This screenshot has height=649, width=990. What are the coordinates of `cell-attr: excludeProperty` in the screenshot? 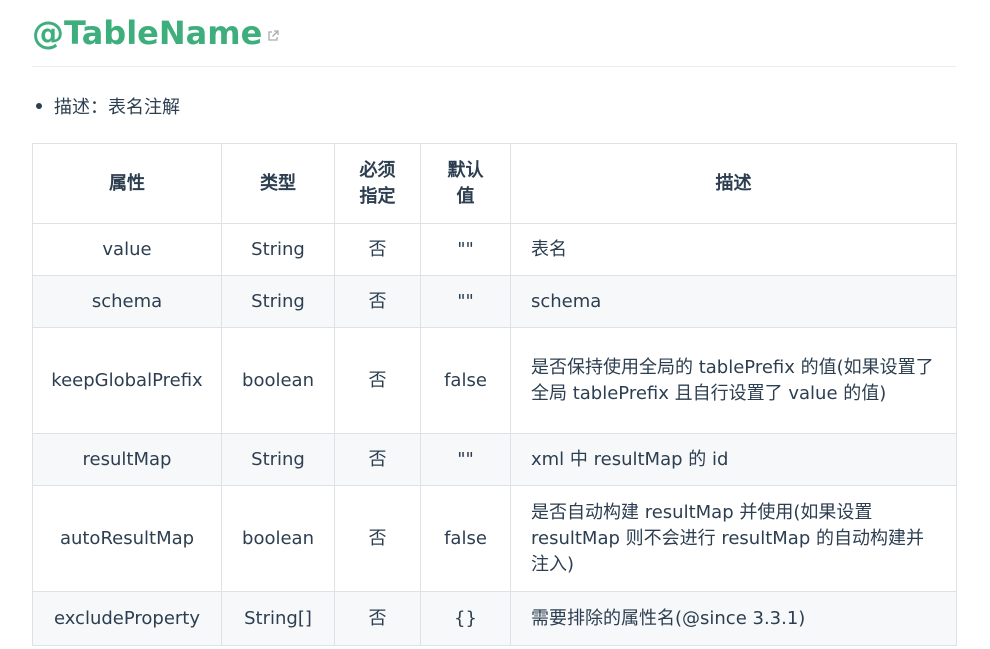 It's located at (127, 618).